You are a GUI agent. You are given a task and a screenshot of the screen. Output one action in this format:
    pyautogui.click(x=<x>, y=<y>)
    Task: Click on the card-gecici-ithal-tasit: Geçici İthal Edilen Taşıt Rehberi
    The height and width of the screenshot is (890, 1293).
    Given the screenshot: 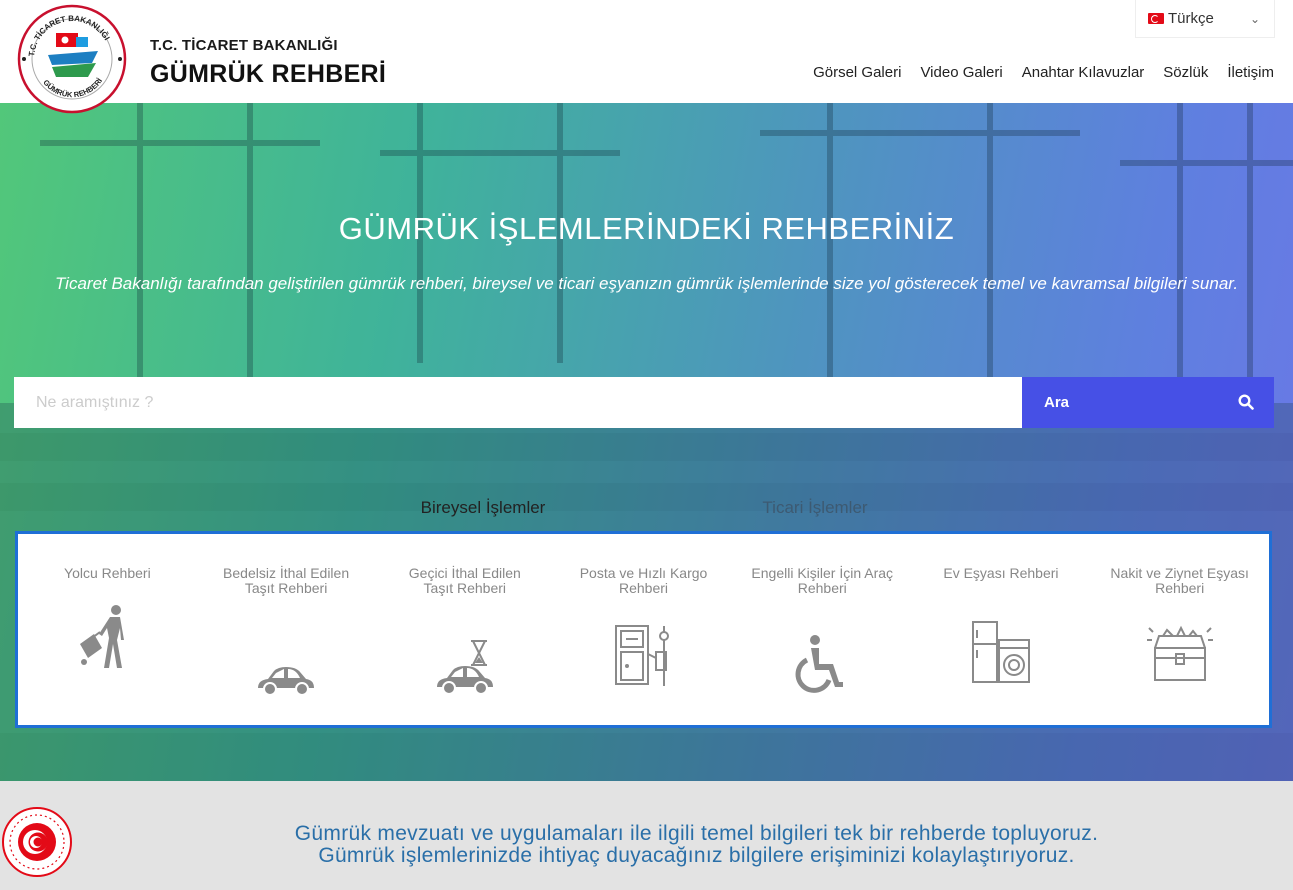 What is the action you would take?
    pyautogui.click(x=464, y=629)
    